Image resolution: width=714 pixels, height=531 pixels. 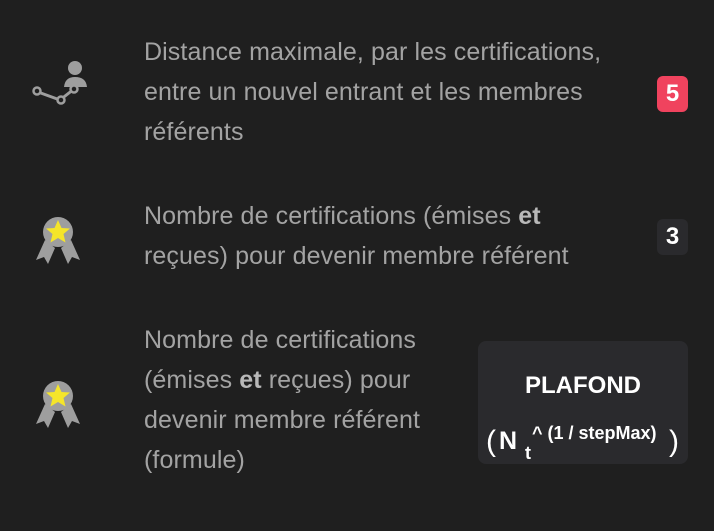 I want to click on label-line: (émises et reçues) pour, so click(x=282, y=380).